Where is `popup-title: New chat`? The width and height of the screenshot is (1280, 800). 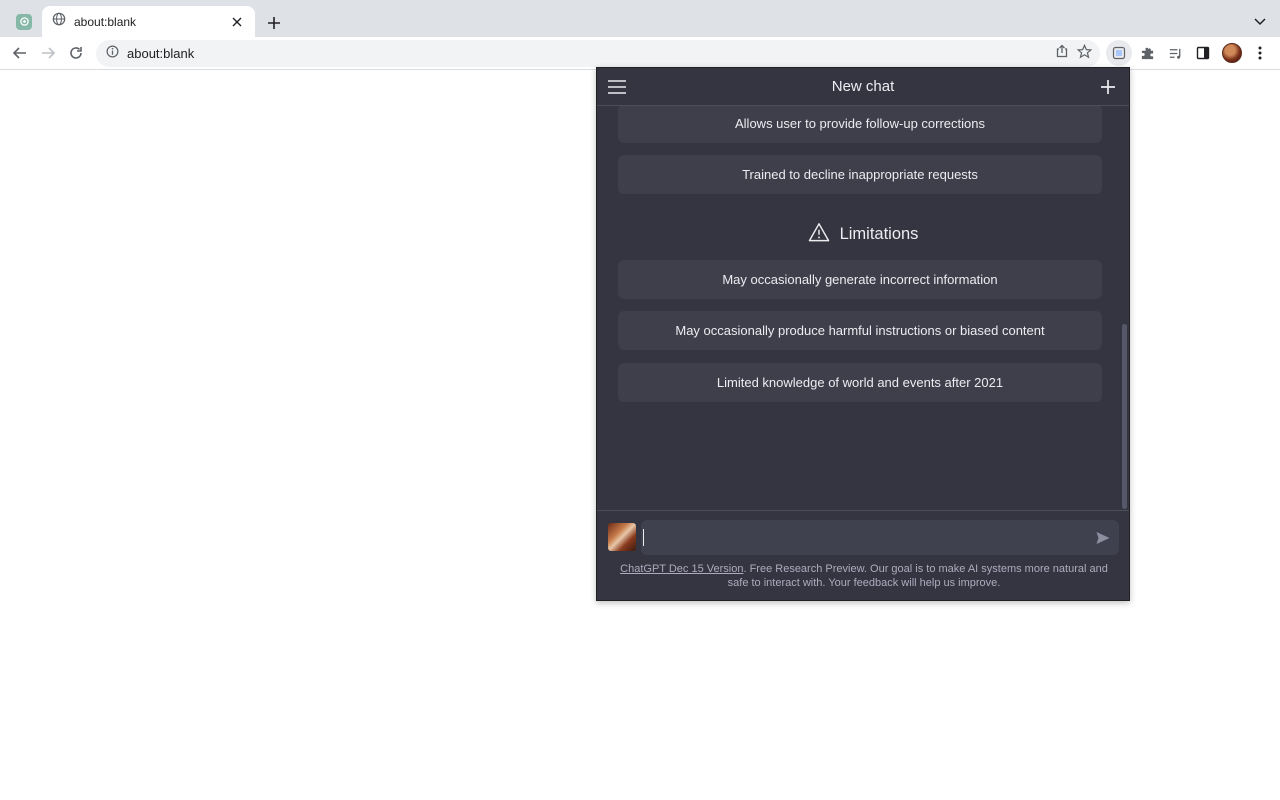 popup-title: New chat is located at coordinates (863, 86).